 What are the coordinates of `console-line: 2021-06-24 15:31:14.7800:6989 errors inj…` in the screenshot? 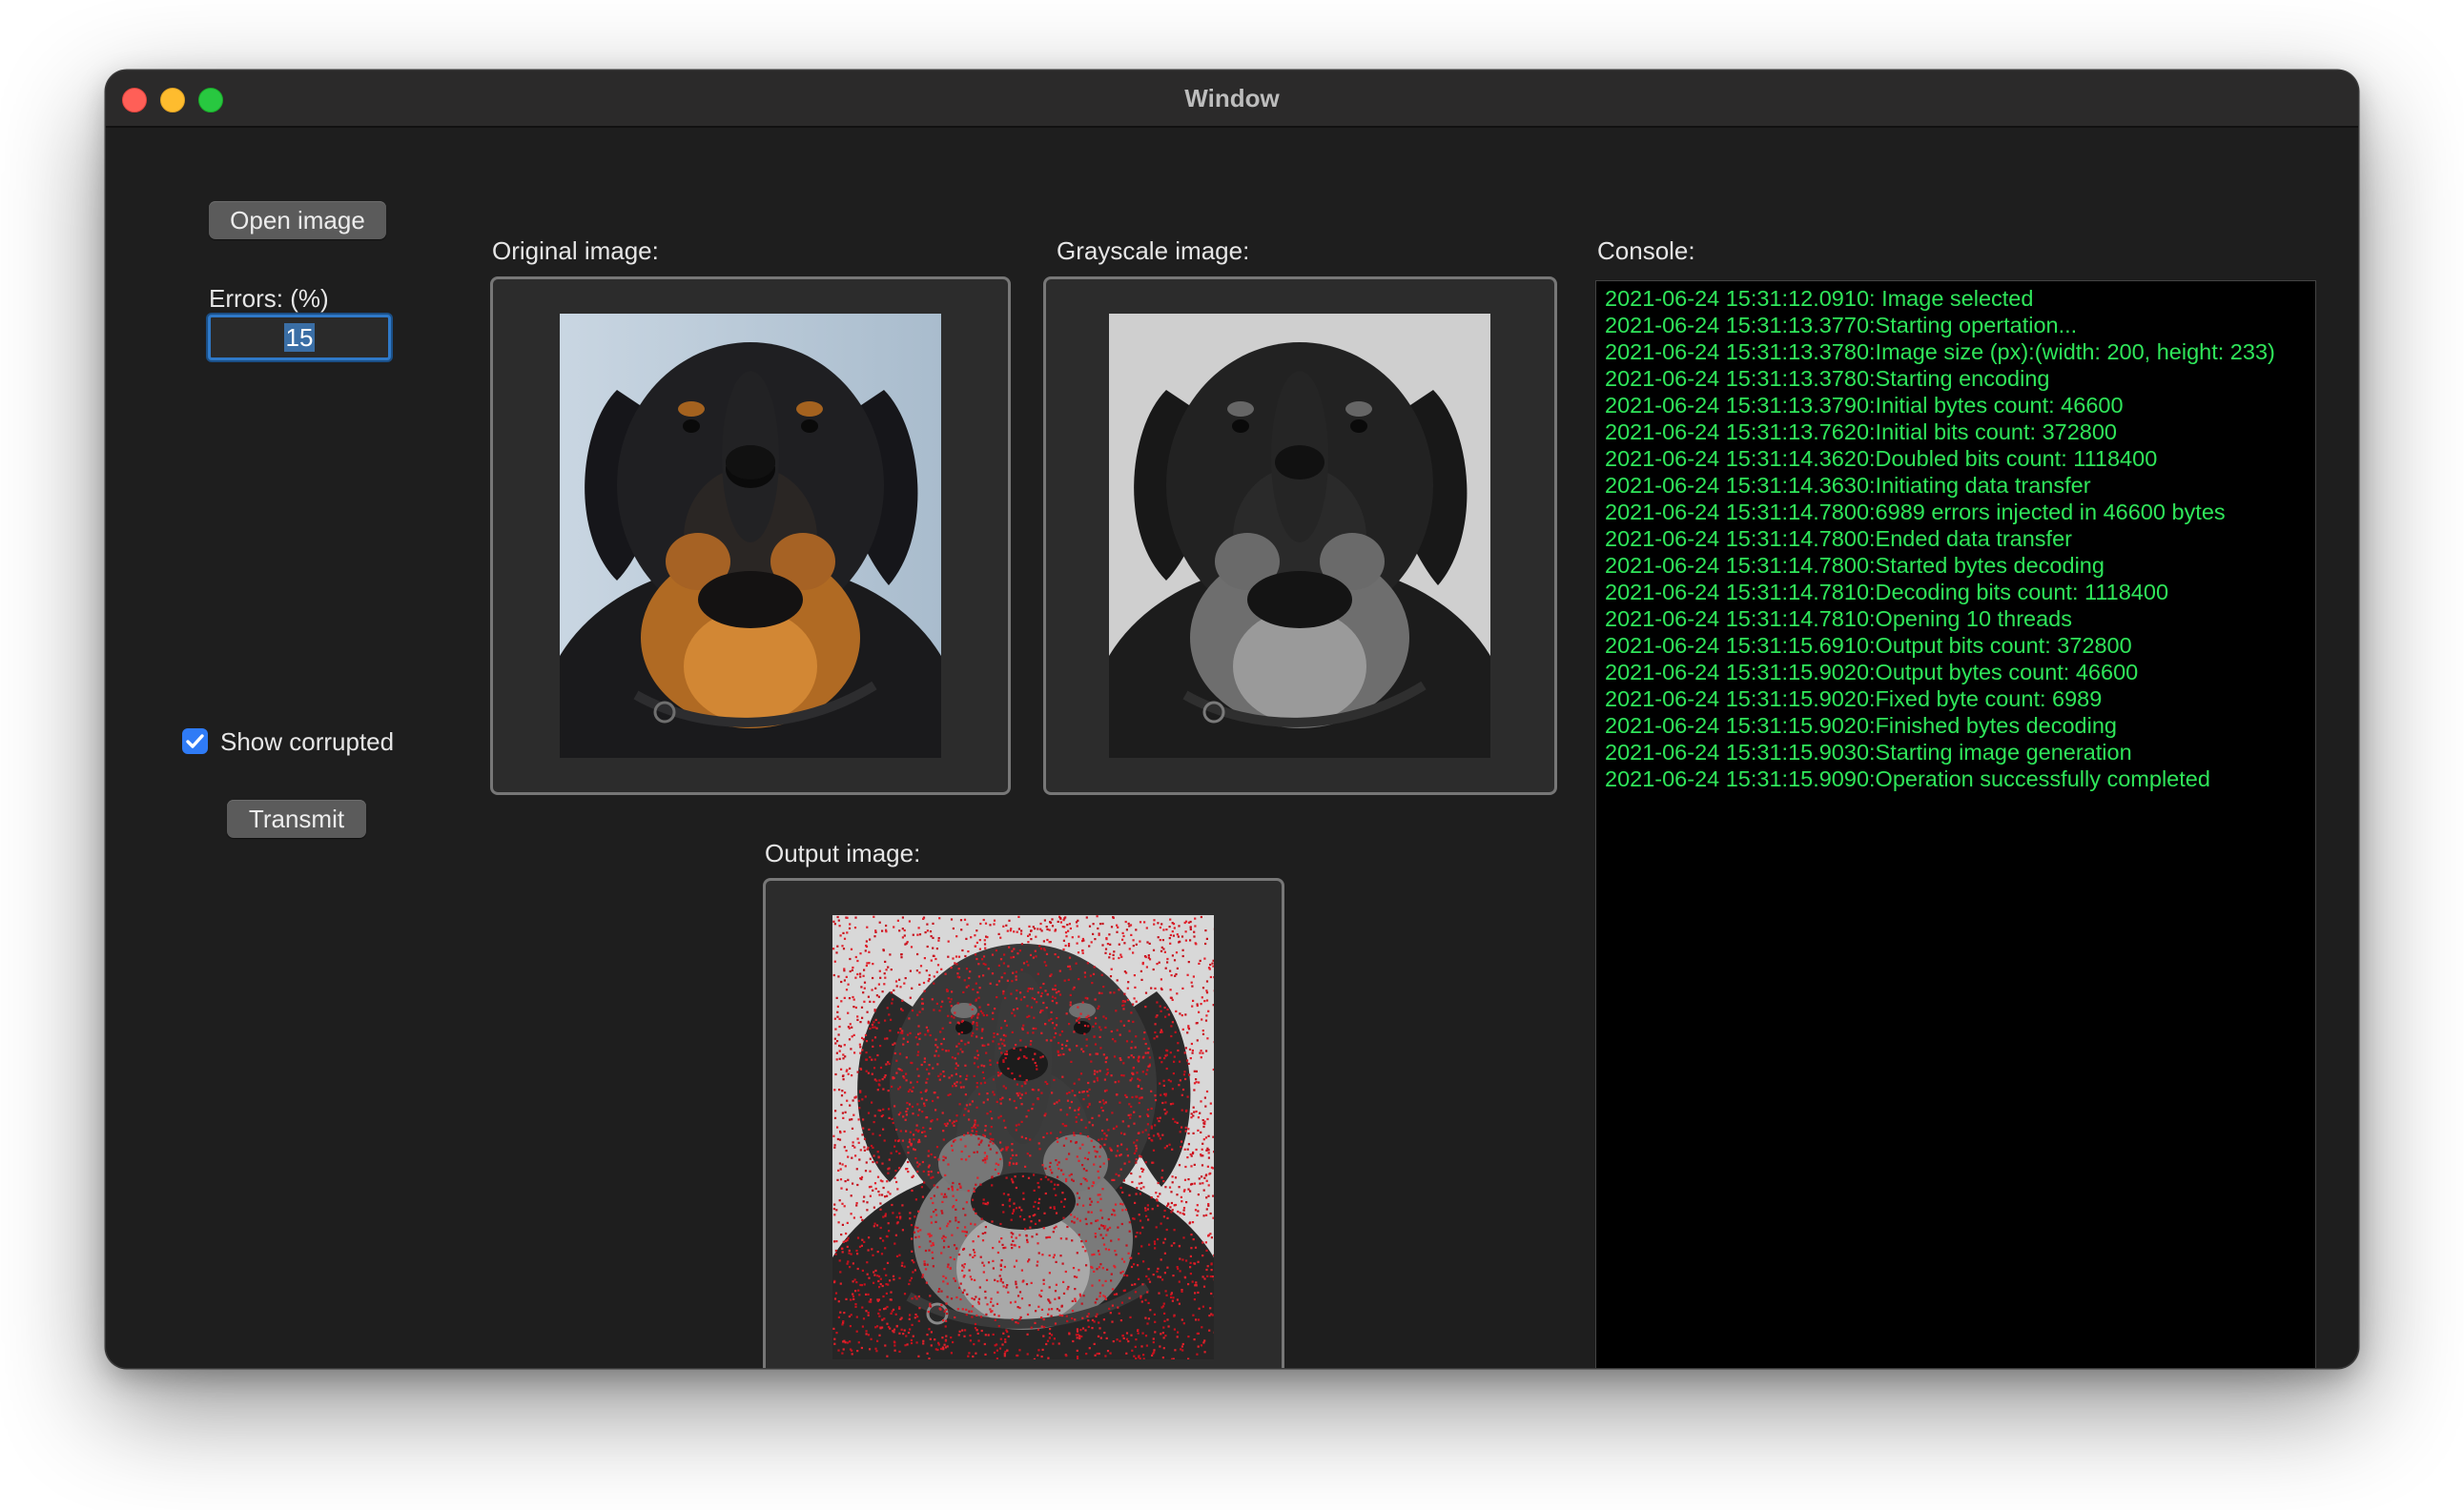 It's located at (1915, 512).